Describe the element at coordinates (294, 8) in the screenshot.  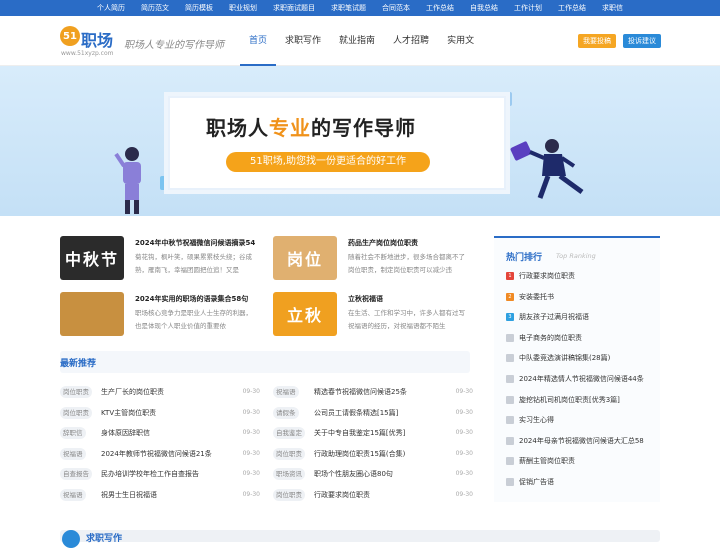
I see `top-link: 求职面试题目` at that location.